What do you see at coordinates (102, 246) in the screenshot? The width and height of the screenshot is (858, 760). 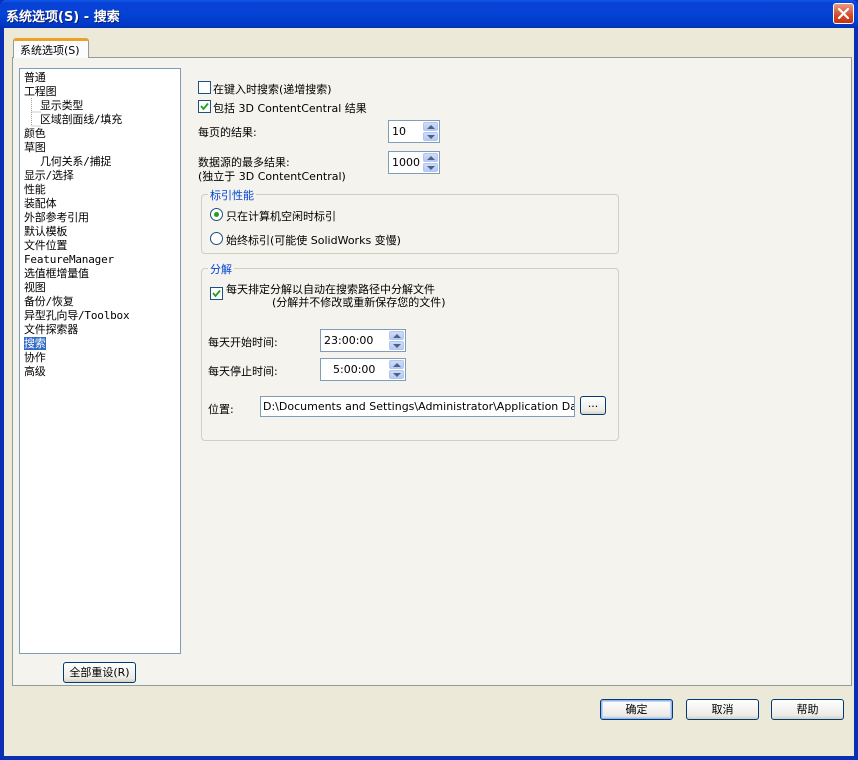 I see `tree-item: 文件位置` at bounding box center [102, 246].